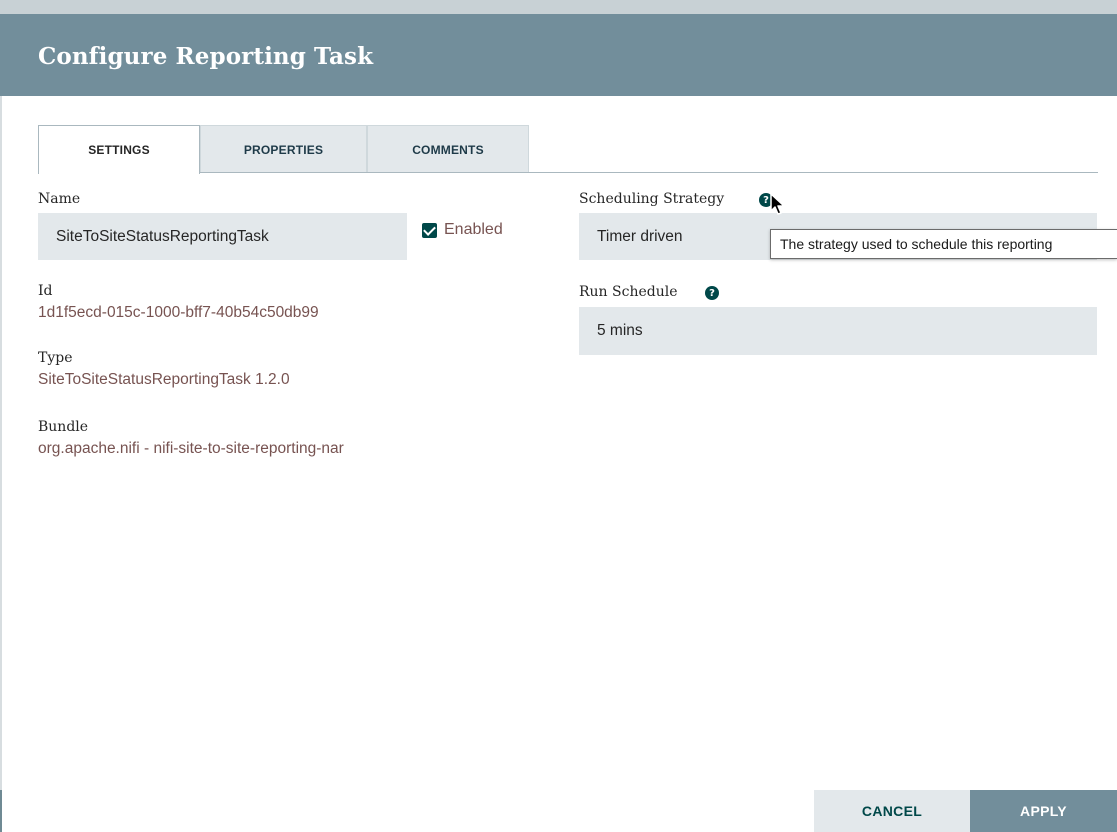 The width and height of the screenshot is (1117, 832). I want to click on mouse-pointer-icon, so click(777, 204).